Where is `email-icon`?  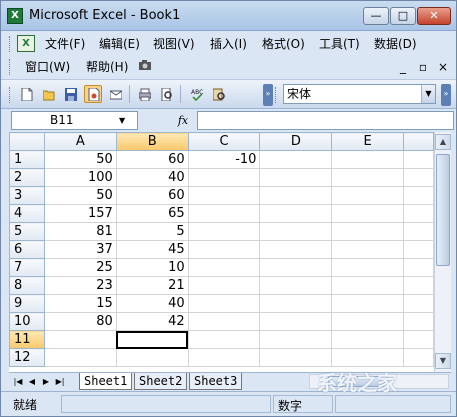 email-icon is located at coordinates (115, 94).